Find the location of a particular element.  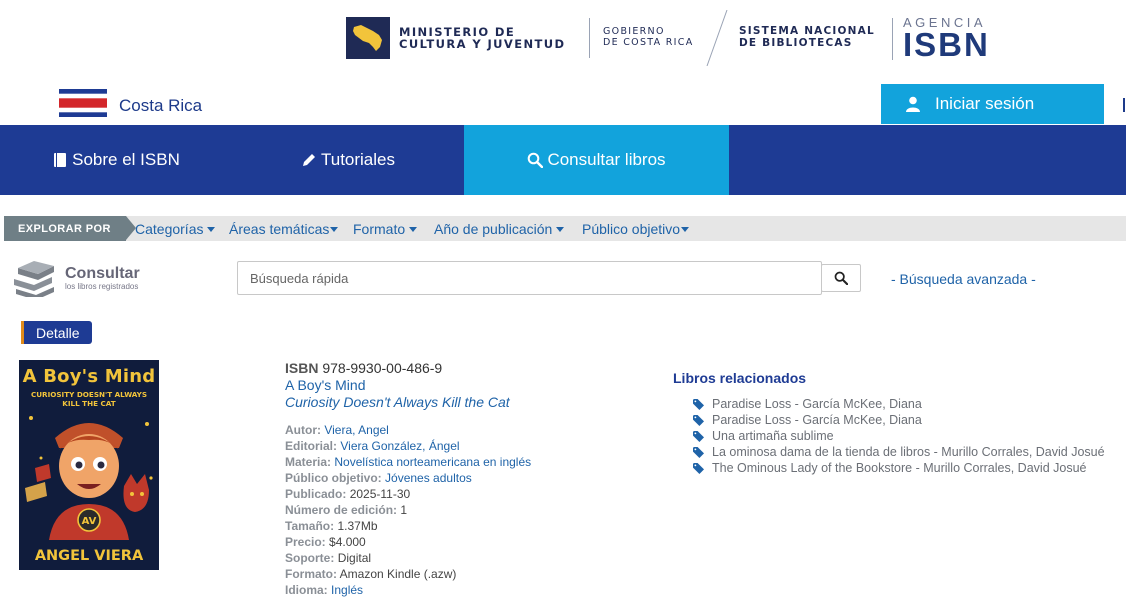

explore-label: Formato is located at coordinates (379, 228).